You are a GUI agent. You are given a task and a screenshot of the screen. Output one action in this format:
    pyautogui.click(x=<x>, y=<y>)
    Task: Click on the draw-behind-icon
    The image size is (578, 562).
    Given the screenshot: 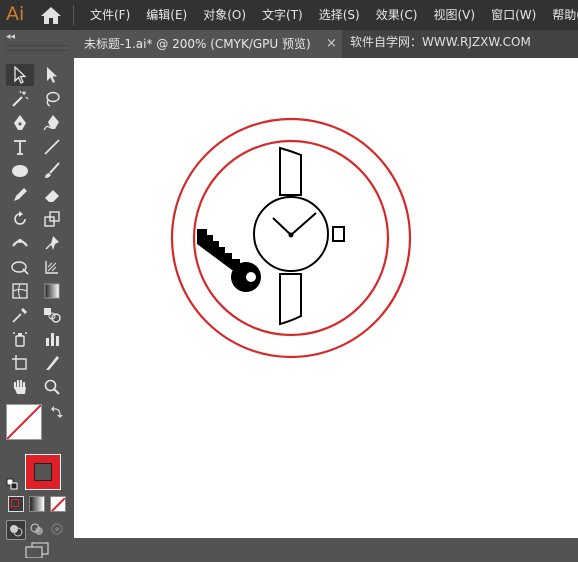 What is the action you would take?
    pyautogui.click(x=37, y=529)
    